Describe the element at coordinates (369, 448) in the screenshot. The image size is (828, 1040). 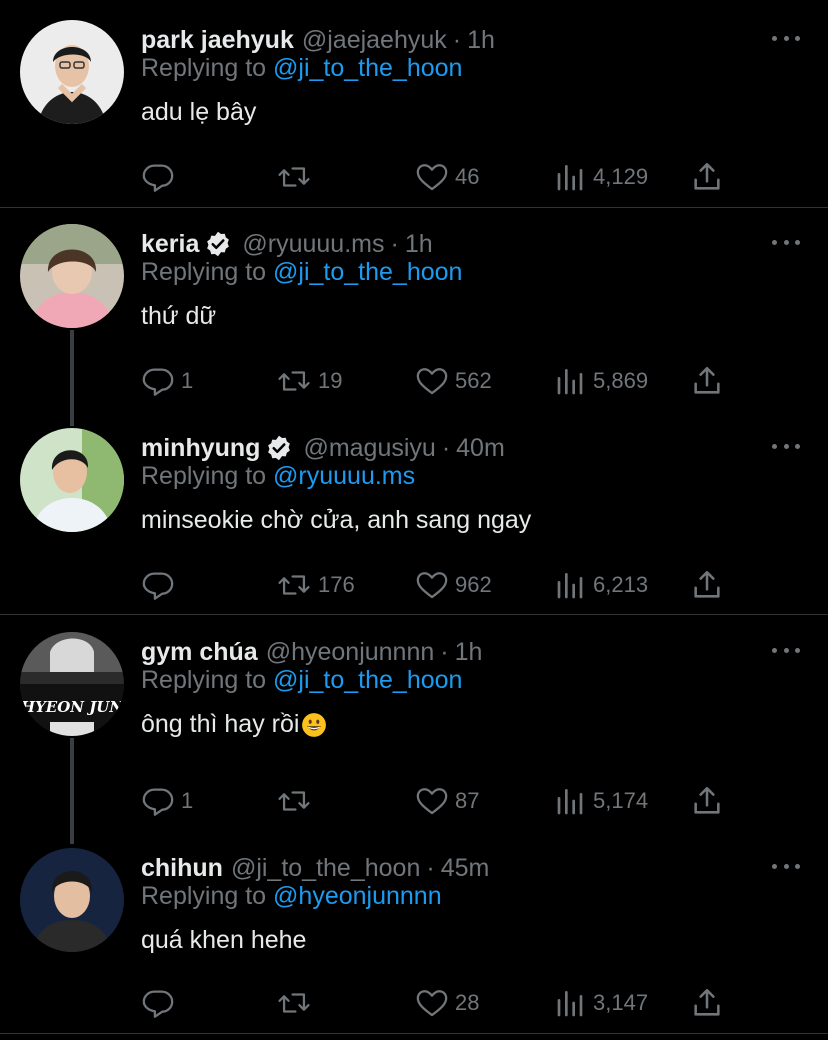
I see `user-handle: @magusiyu` at that location.